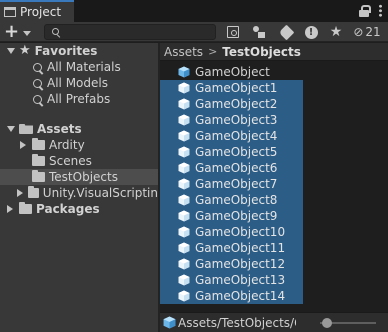 This screenshot has height=332, width=388. I want to click on tag-icon, so click(286, 32).